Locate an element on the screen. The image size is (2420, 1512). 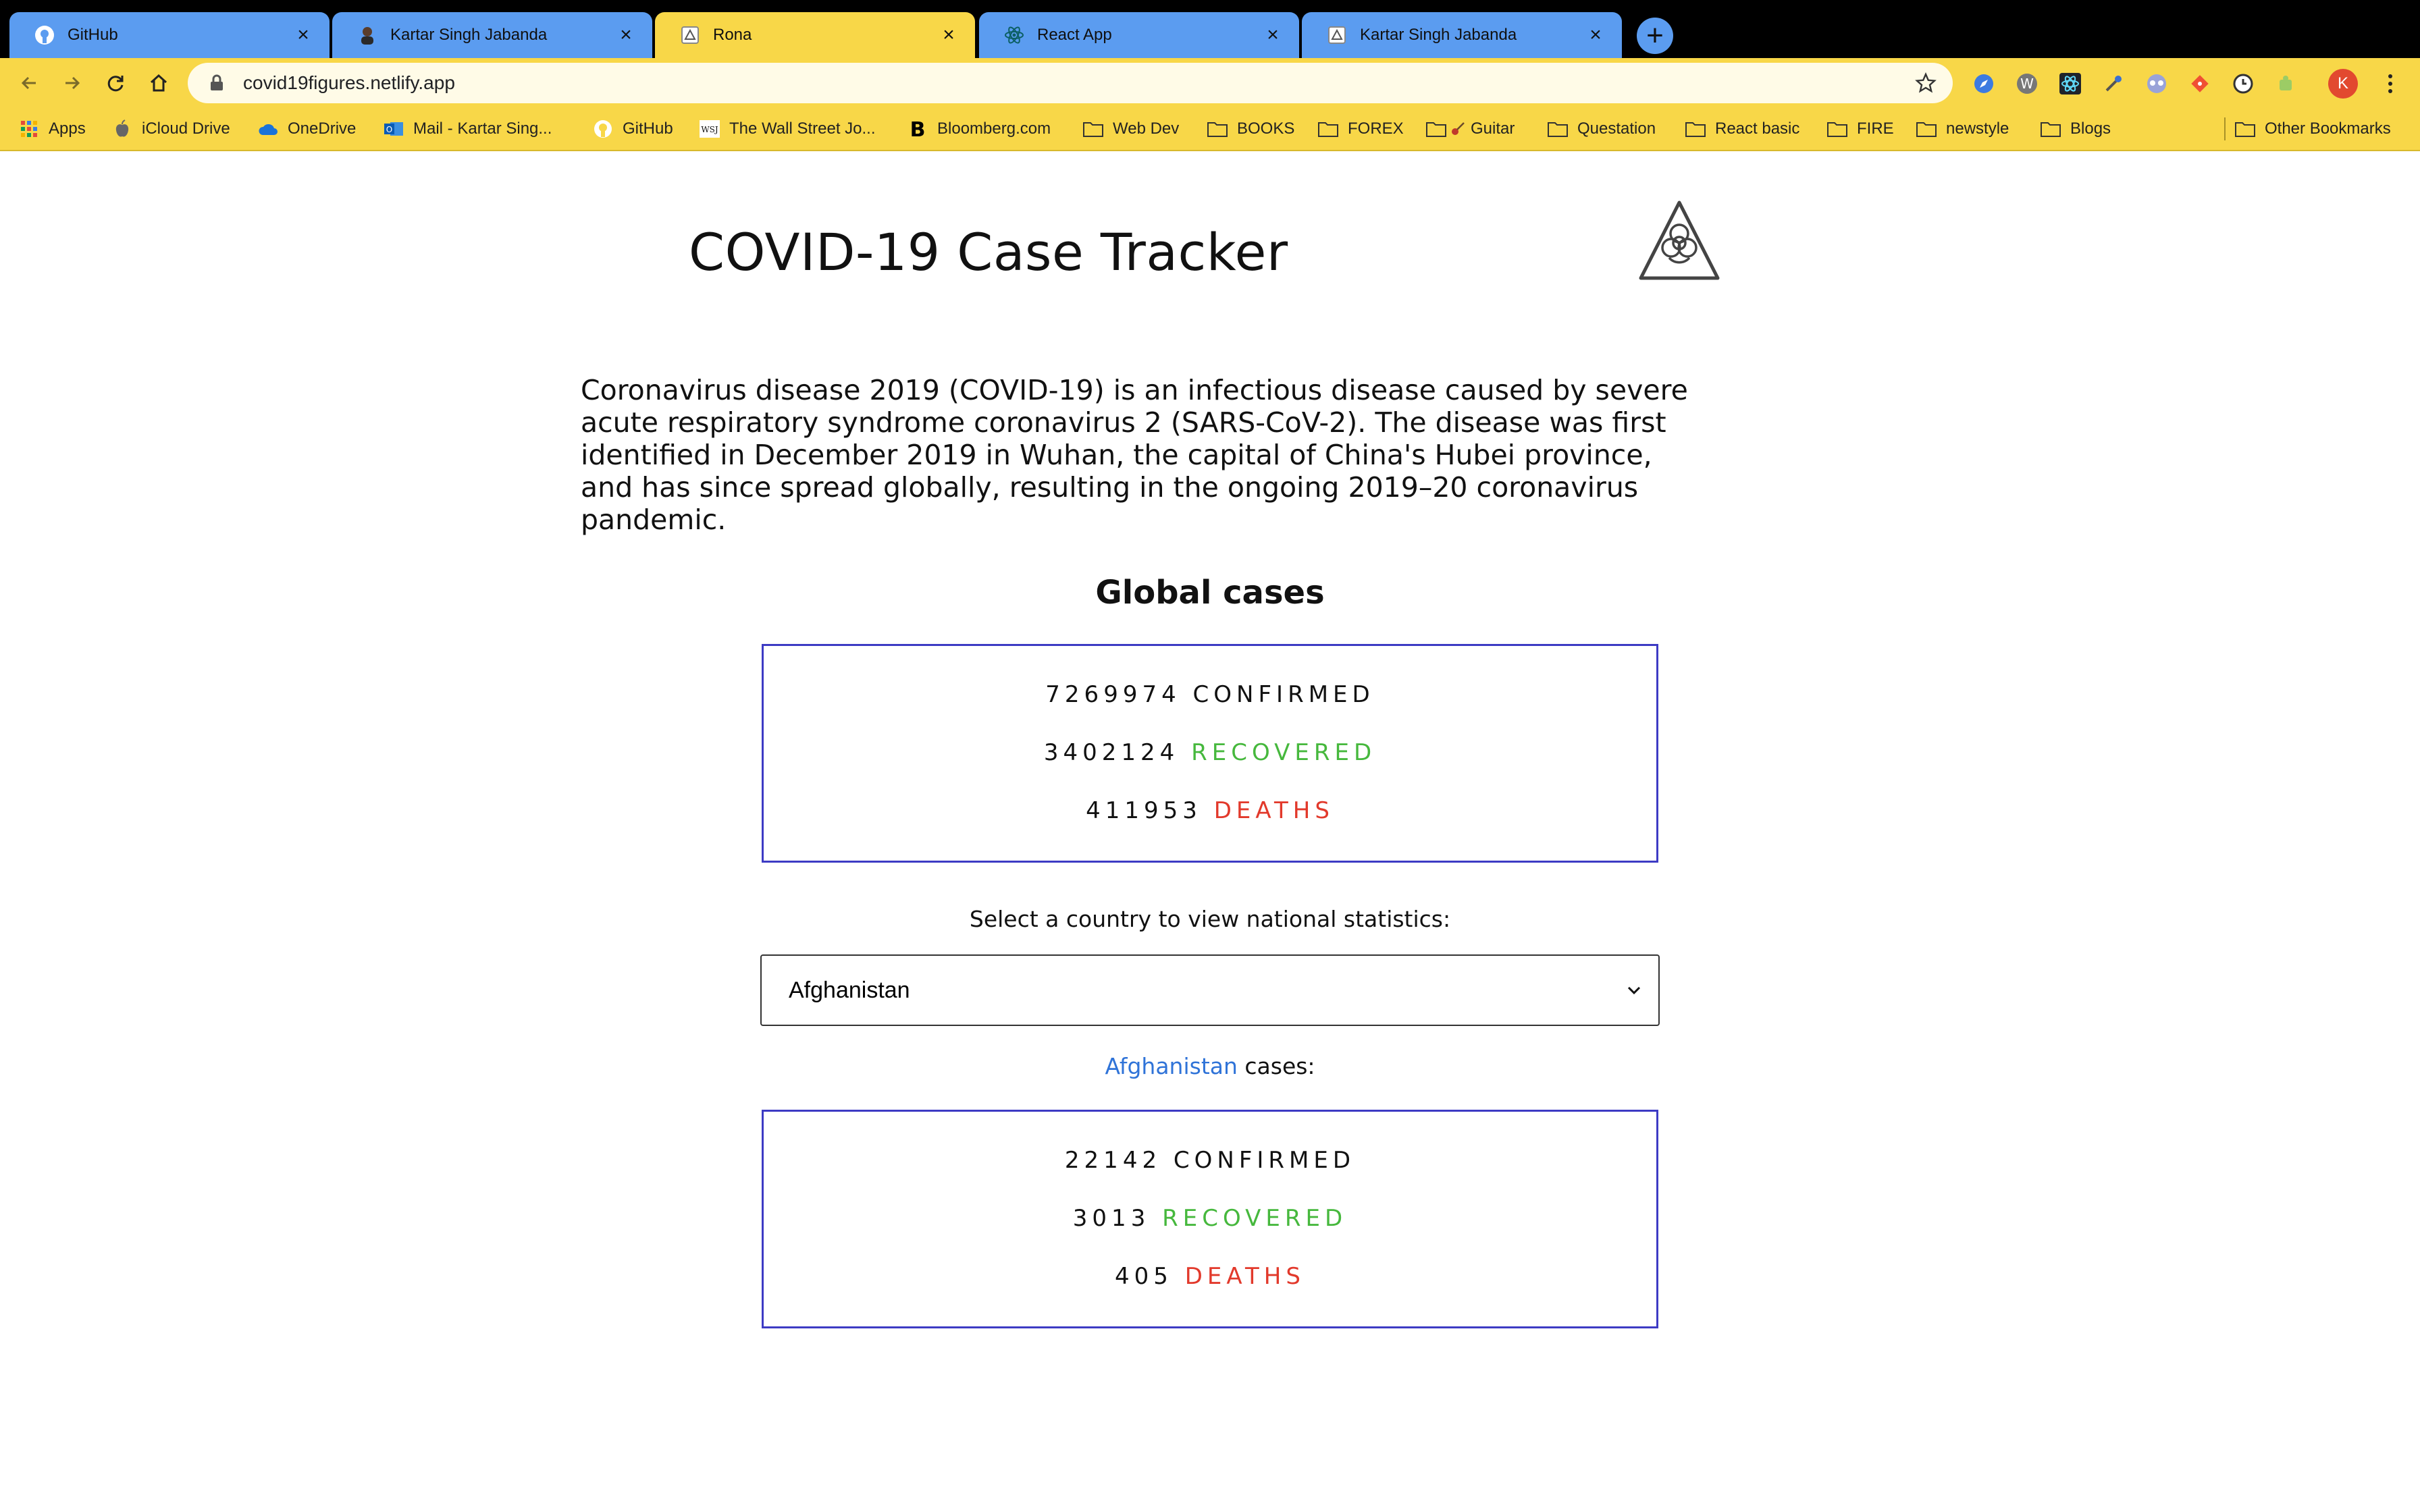
reload-button is located at coordinates (115, 83).